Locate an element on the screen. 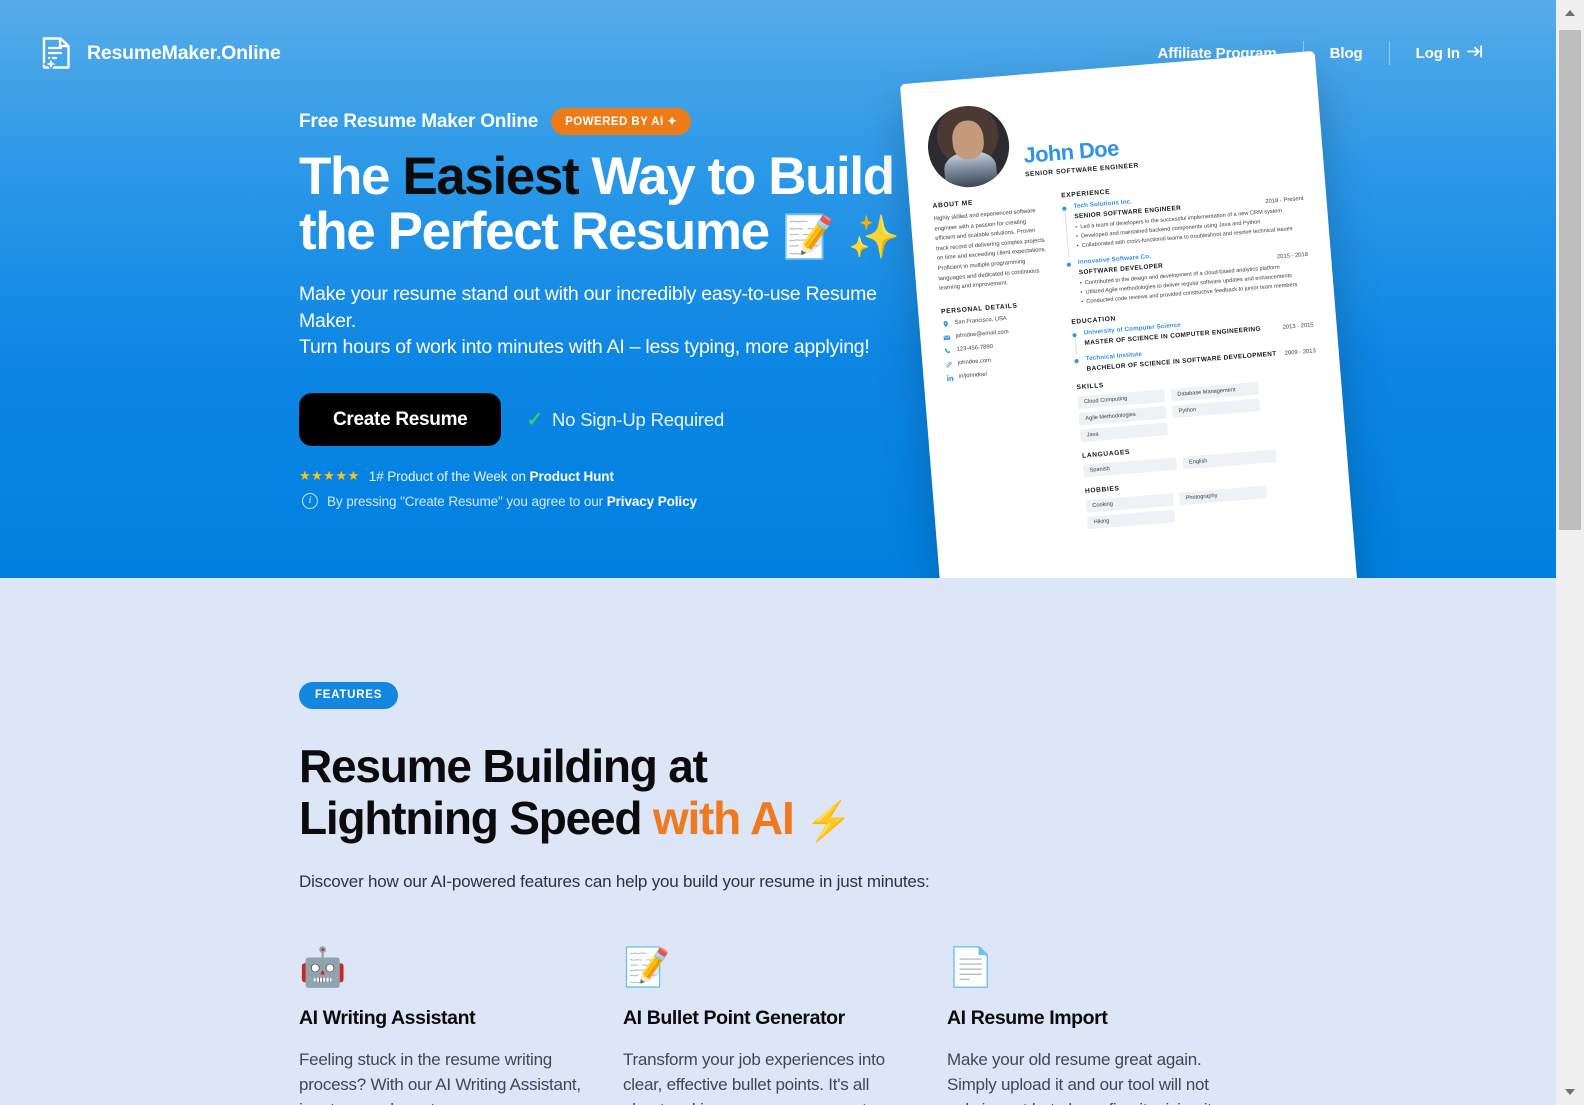 The image size is (1584, 1105). contact-linkedin-value: in/johndoe/ is located at coordinates (973, 376).